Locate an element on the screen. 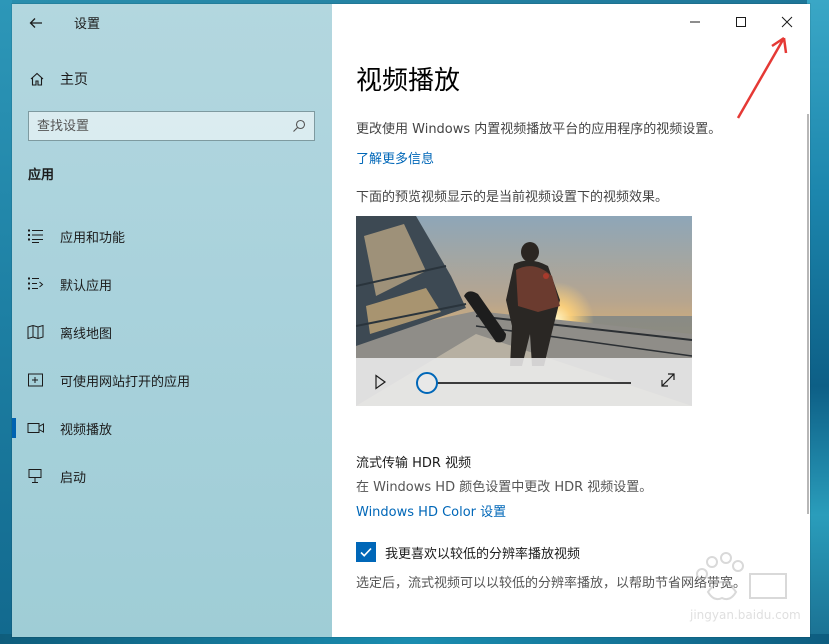 Image resolution: width=829 pixels, height=644 pixels. sidebar-item-apps-for-websites: 可使用网站打开的应用 is located at coordinates (172, 380).